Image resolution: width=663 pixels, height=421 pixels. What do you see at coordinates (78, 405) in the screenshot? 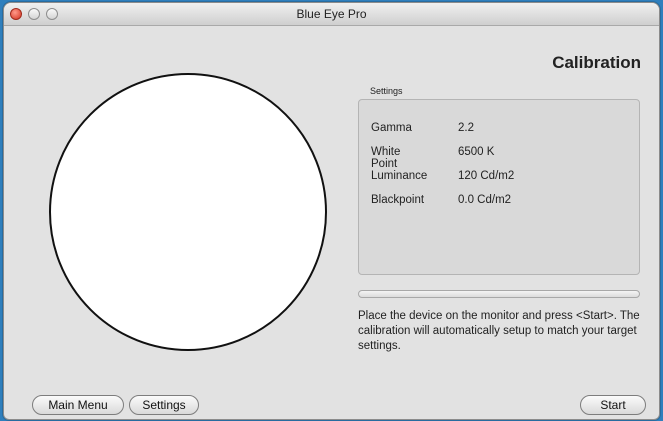
I see `main-menu-button: Main Menu` at bounding box center [78, 405].